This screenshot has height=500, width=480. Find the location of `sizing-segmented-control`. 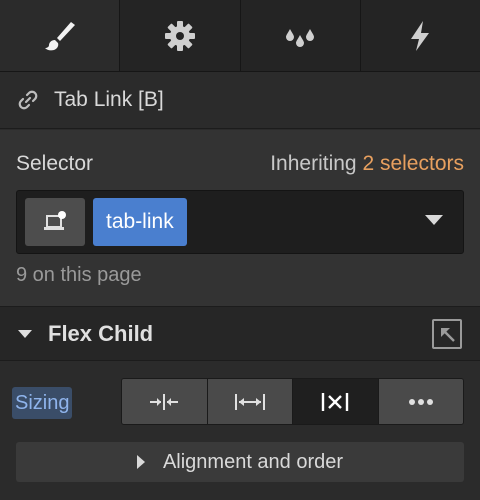

sizing-segmented-control is located at coordinates (292, 401).